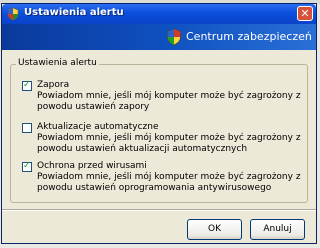 The width and height of the screenshot is (320, 248). I want to click on security-center-banner: Centrum zabezpieczeń, so click(159, 37).